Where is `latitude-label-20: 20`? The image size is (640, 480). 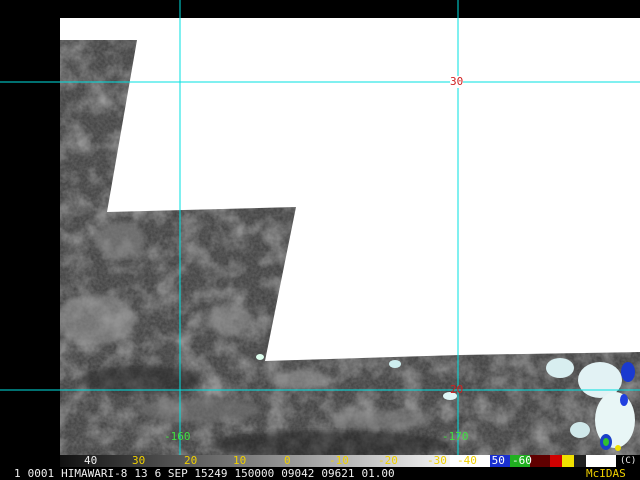 latitude-label-20: 20 is located at coordinates (457, 389).